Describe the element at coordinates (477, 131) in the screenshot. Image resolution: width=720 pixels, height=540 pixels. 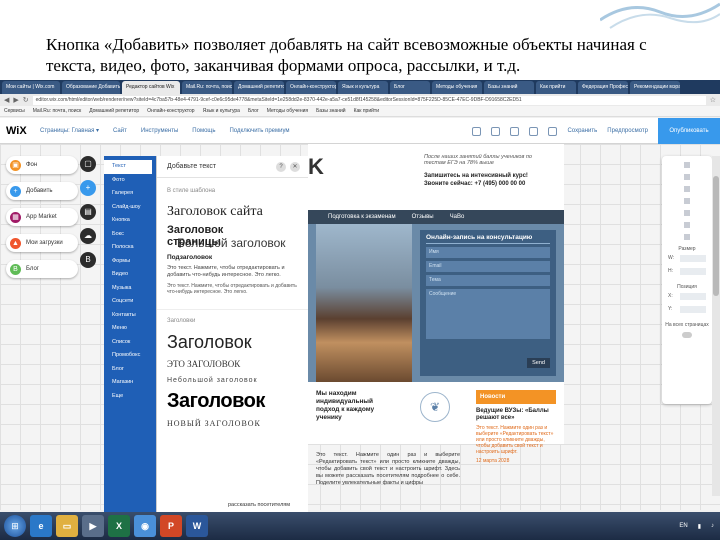
I see `zoom-icon` at that location.